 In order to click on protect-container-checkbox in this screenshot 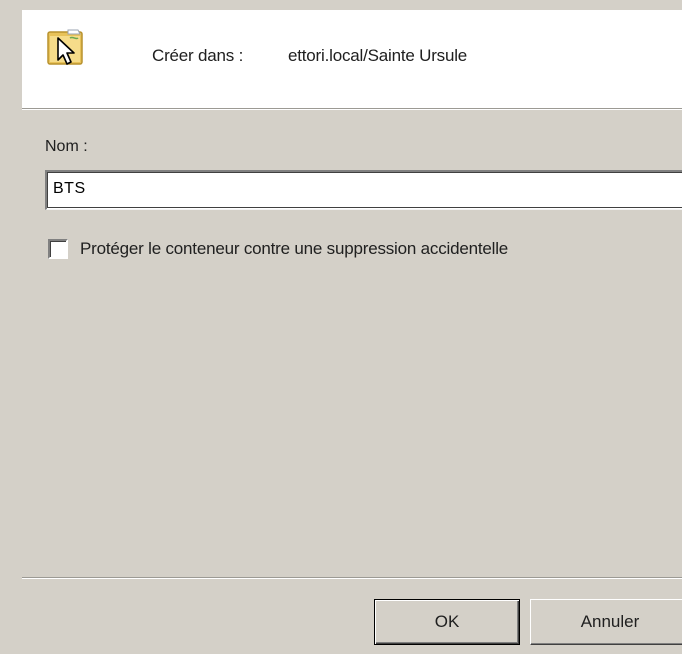, I will do `click(58, 249)`.